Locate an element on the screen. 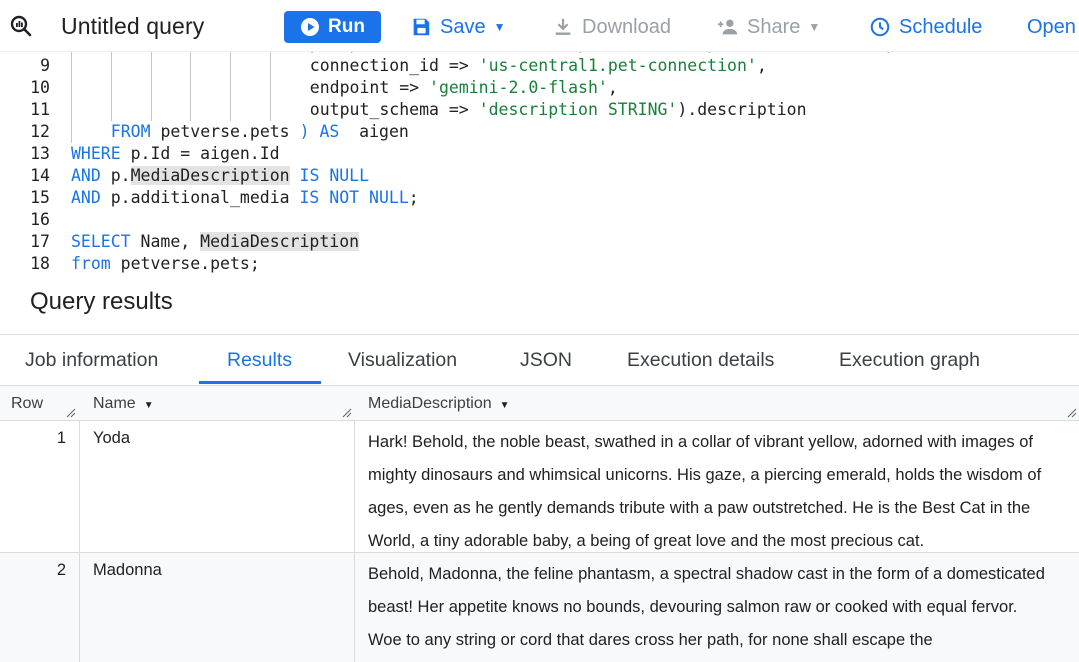  open-button-label: Open is located at coordinates (1051, 26).